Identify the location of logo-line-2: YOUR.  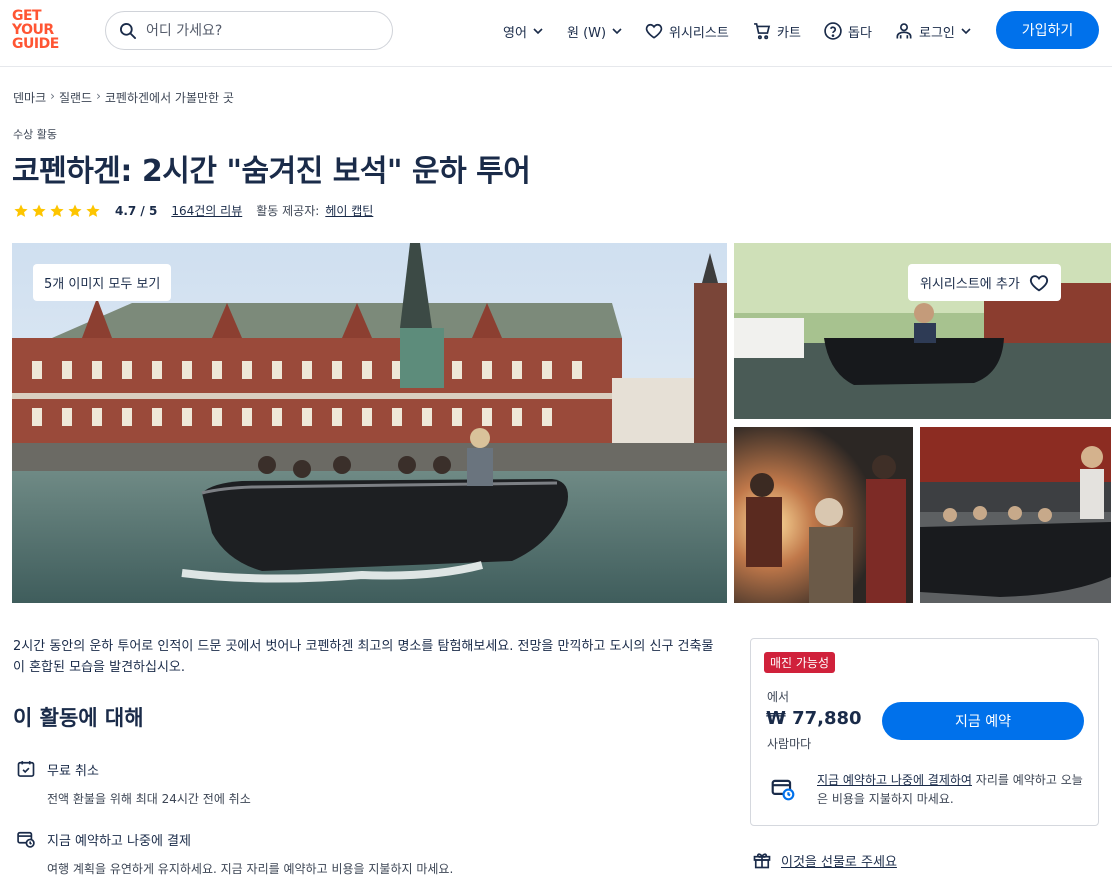
(33, 30).